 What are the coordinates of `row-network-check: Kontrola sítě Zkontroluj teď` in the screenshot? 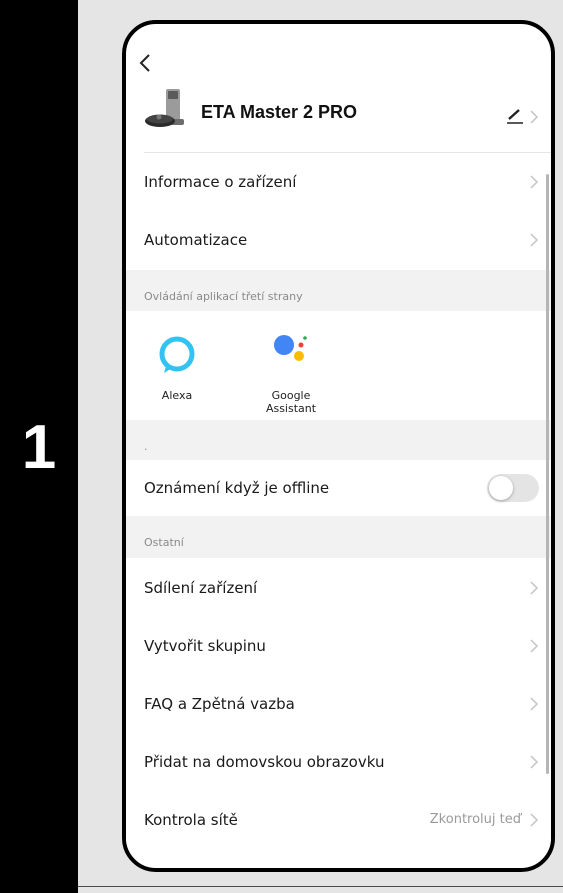 It's located at (338, 820).